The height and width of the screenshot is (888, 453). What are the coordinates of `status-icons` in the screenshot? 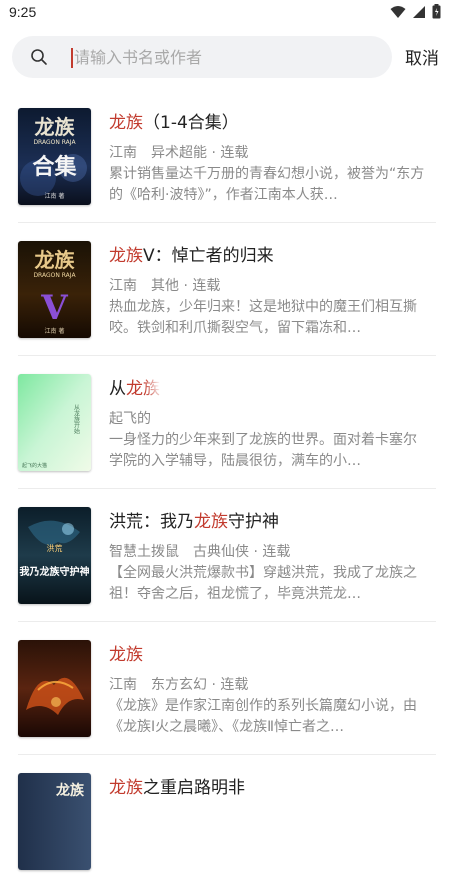 It's located at (415, 13).